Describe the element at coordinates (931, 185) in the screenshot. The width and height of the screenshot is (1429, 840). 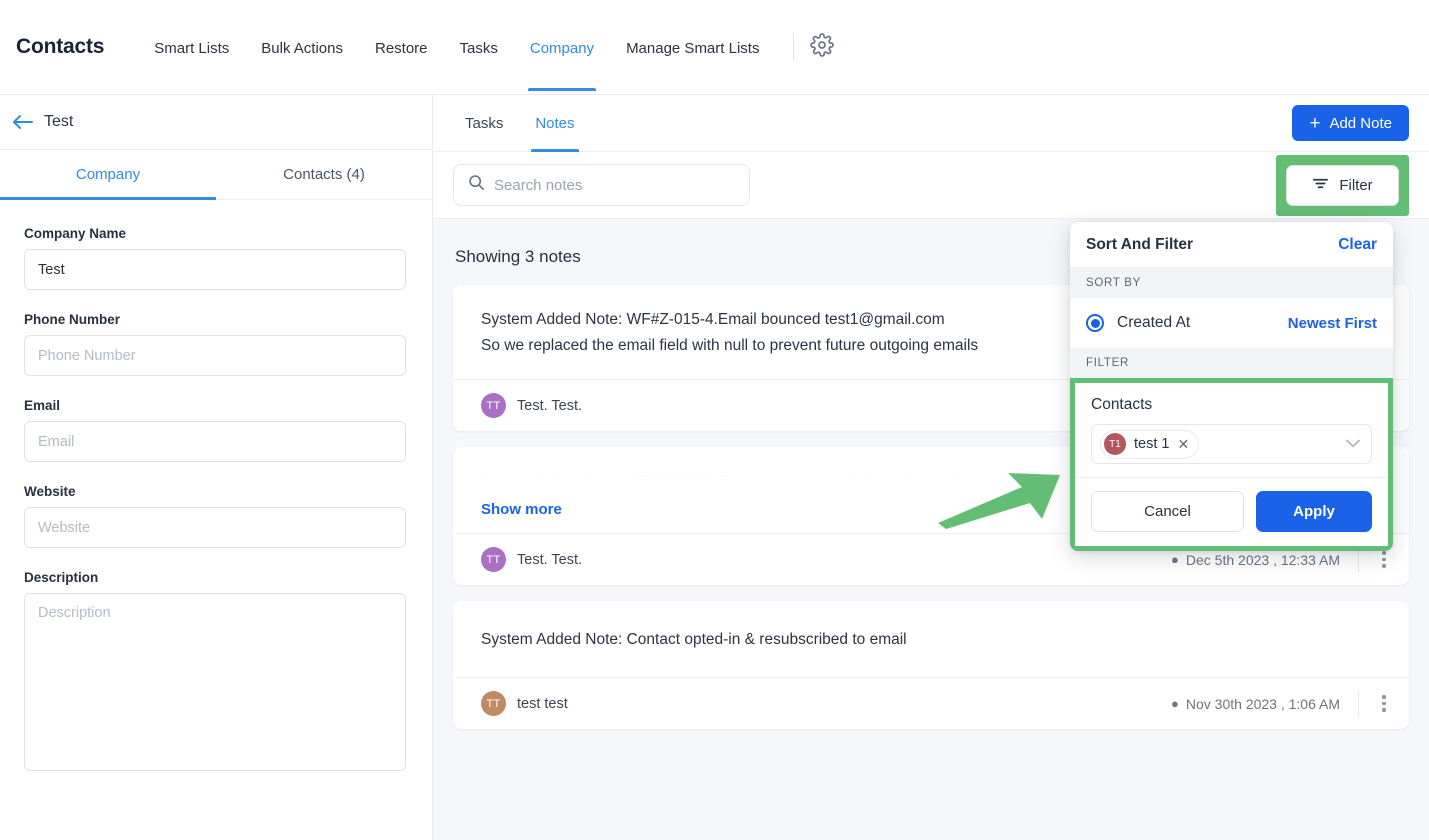
I see `notes-toolbar: Search notes Filter` at that location.